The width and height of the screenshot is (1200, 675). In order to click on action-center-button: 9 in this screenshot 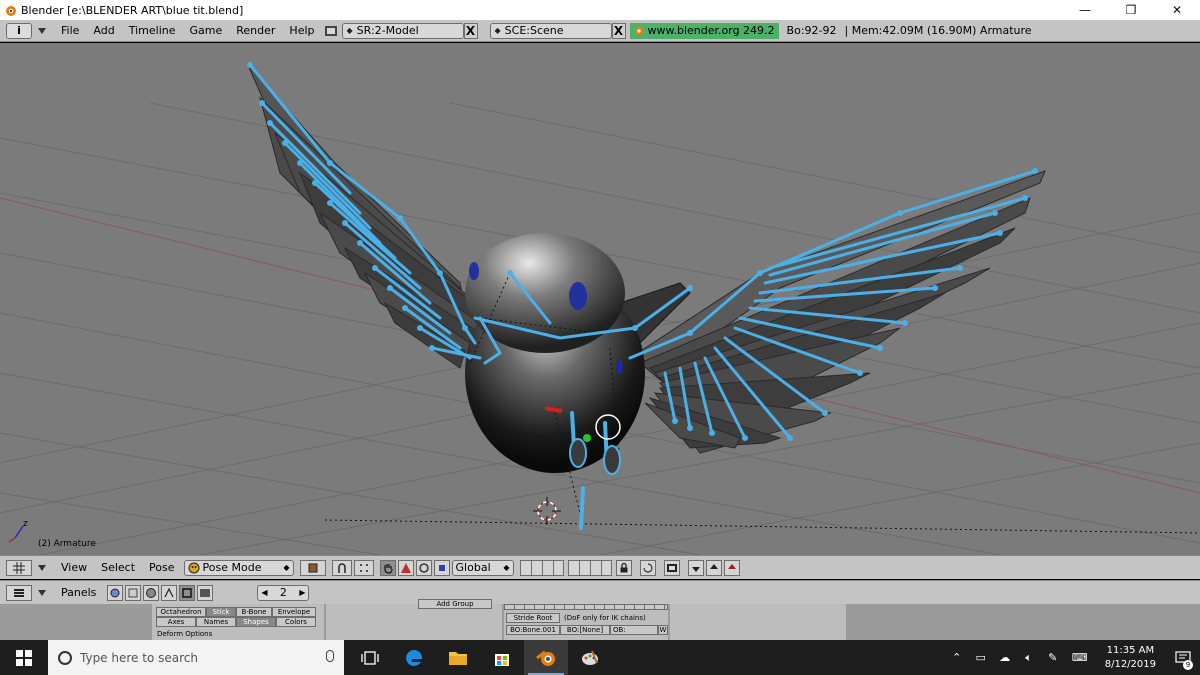, I will do `click(1183, 657)`.